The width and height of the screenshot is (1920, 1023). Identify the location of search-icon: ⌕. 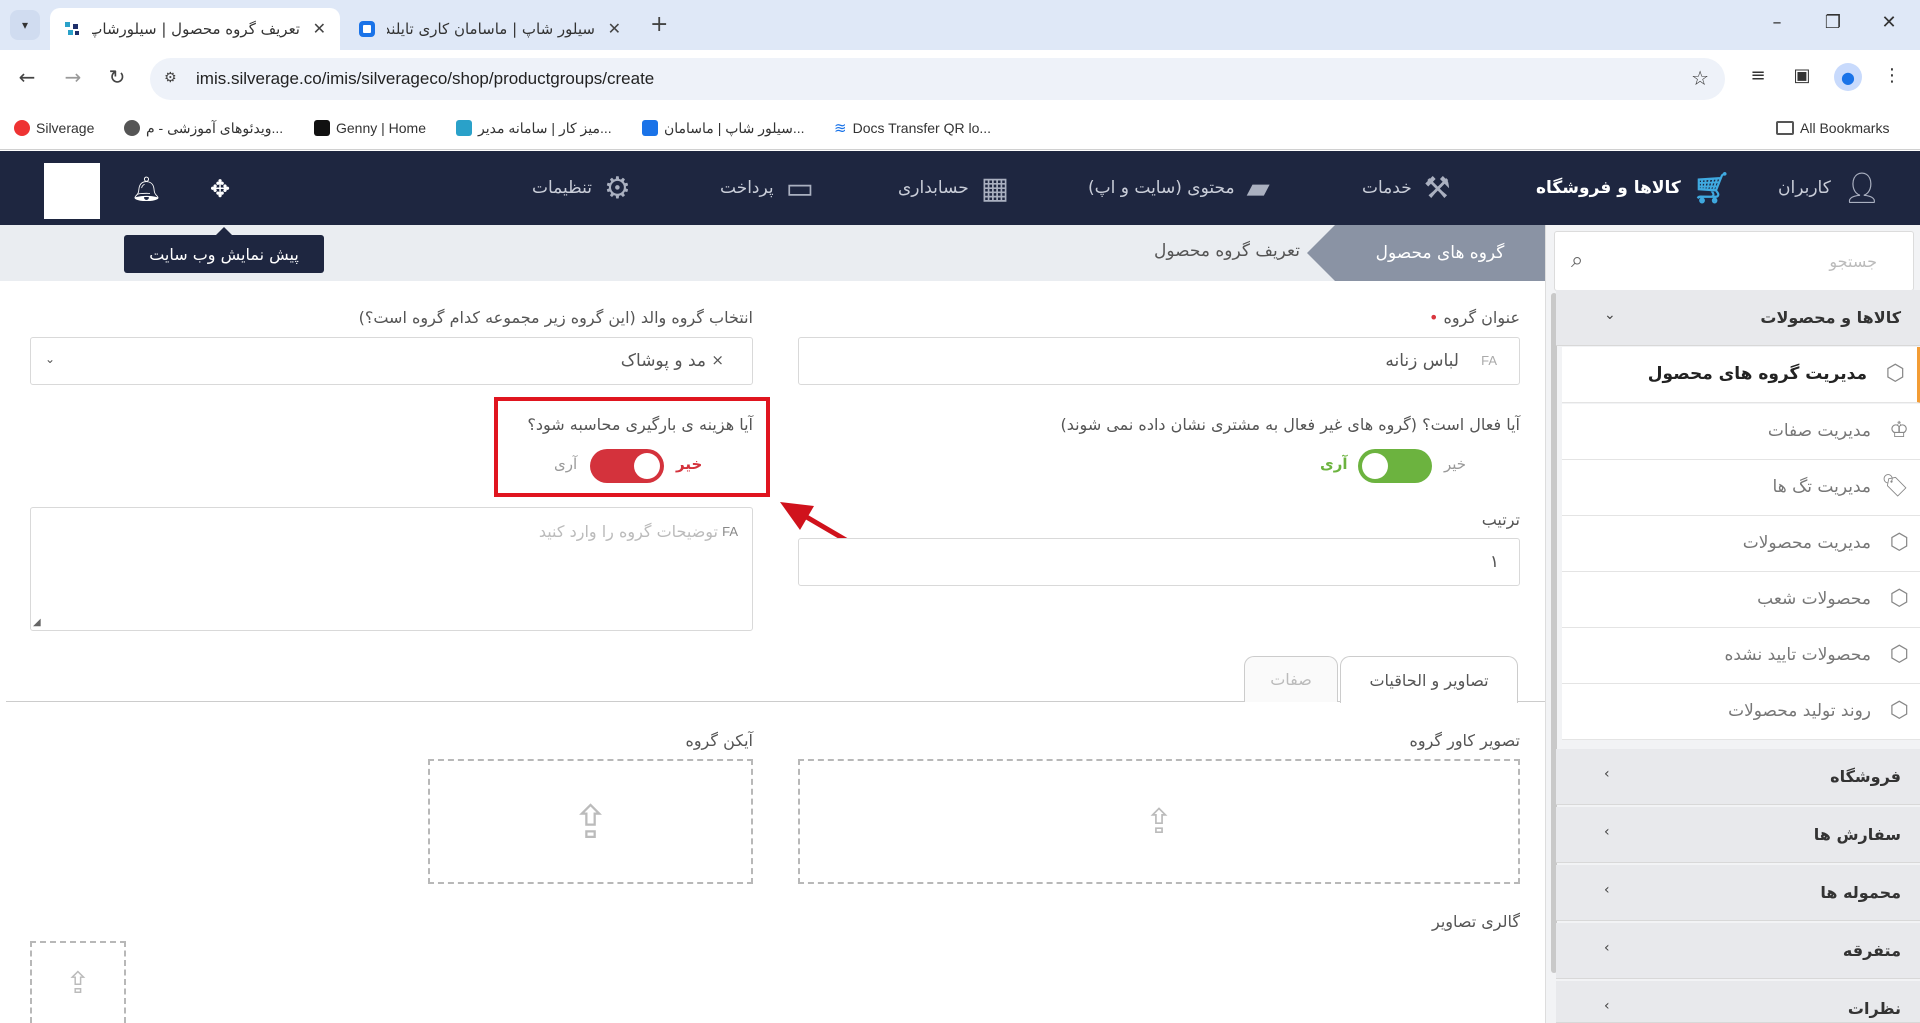
(1577, 260).